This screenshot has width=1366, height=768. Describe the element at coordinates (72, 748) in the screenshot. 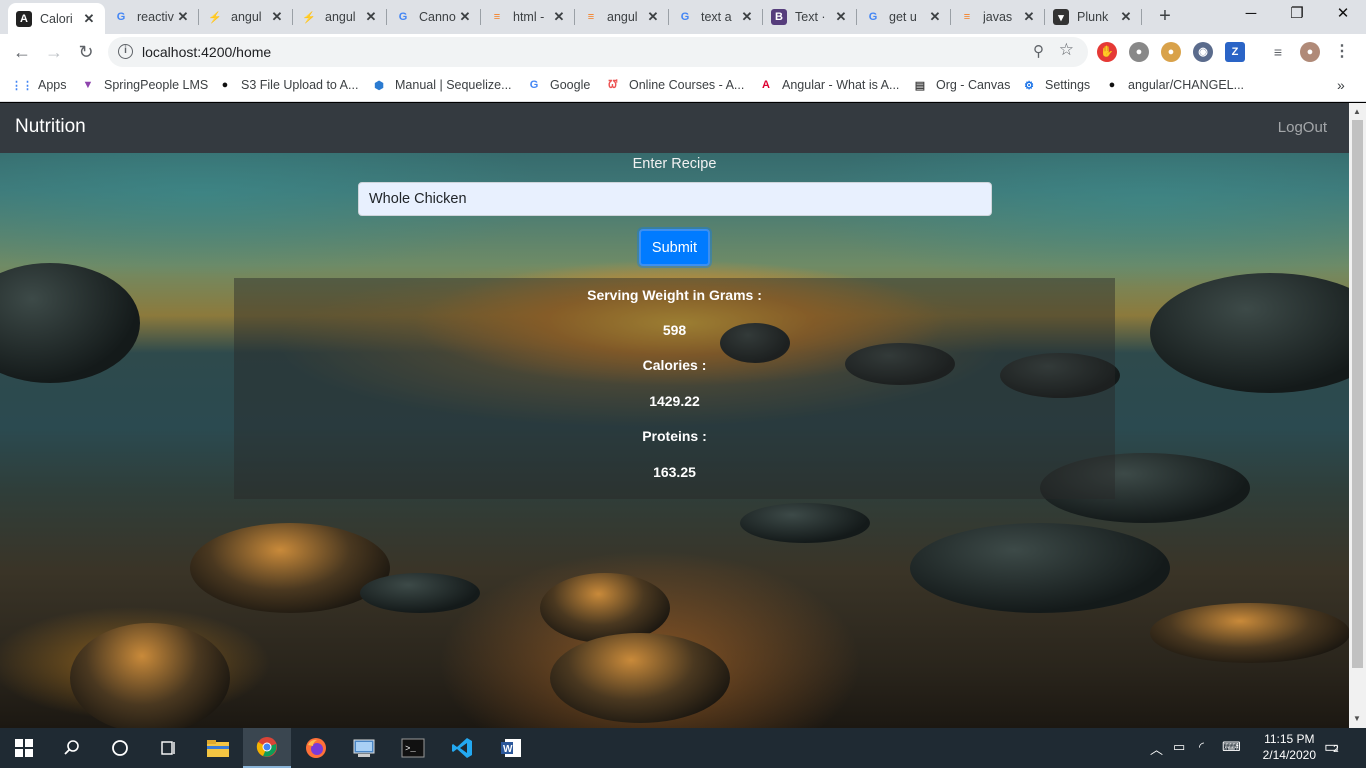

I see `search-icon` at that location.